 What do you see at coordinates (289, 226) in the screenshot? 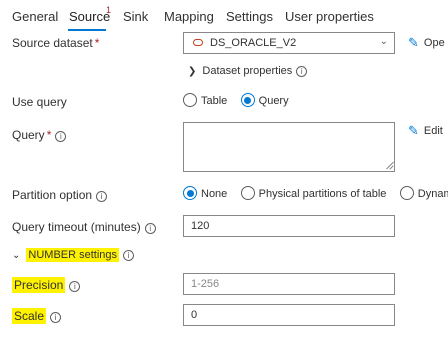
I see `query-timeout-input` at bounding box center [289, 226].